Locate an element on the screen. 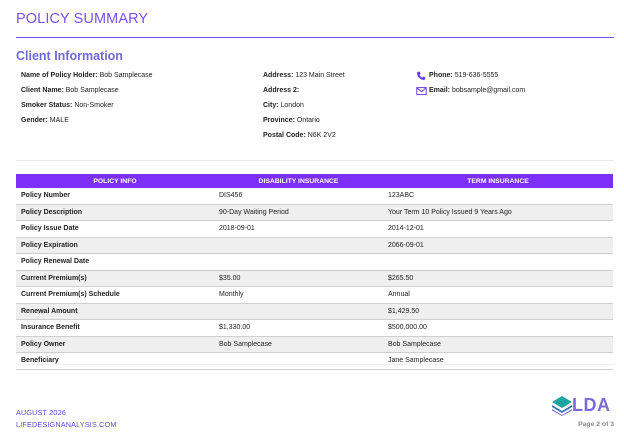  title-divider is located at coordinates (315, 37).